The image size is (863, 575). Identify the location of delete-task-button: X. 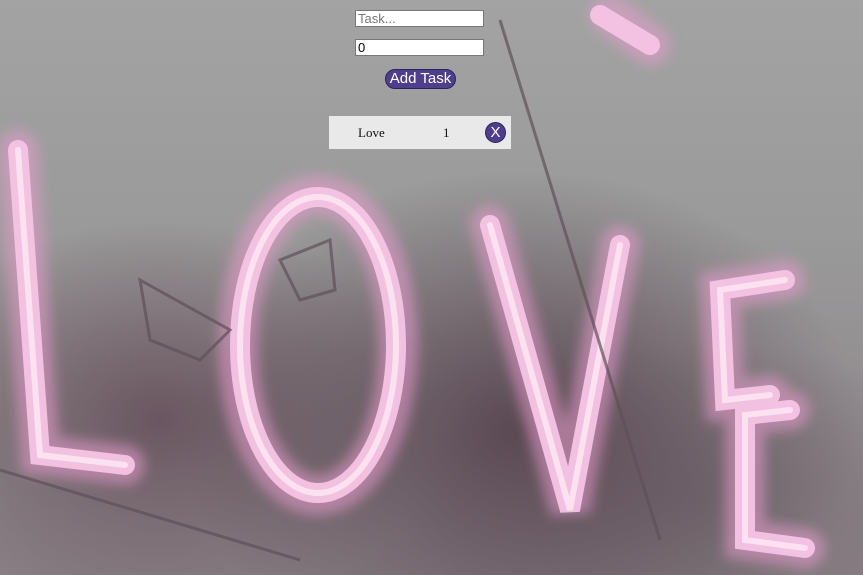
(495, 132).